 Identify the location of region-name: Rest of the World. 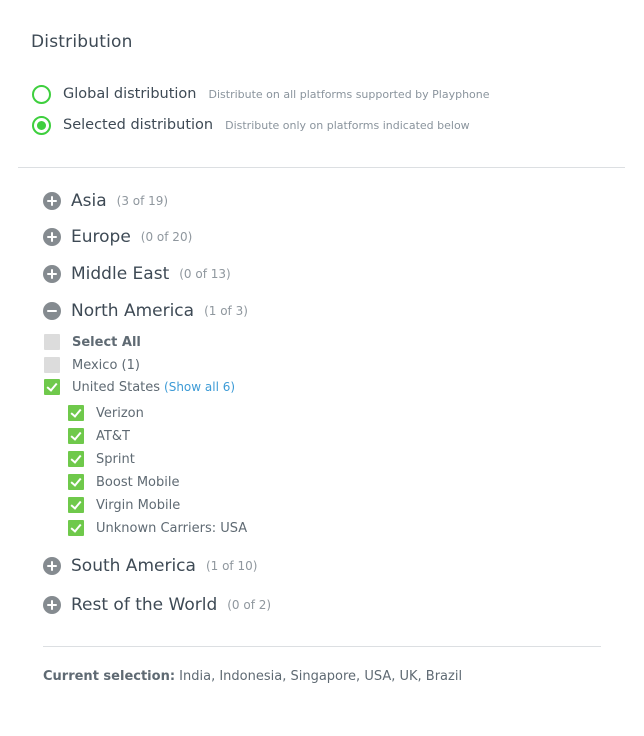
(144, 605).